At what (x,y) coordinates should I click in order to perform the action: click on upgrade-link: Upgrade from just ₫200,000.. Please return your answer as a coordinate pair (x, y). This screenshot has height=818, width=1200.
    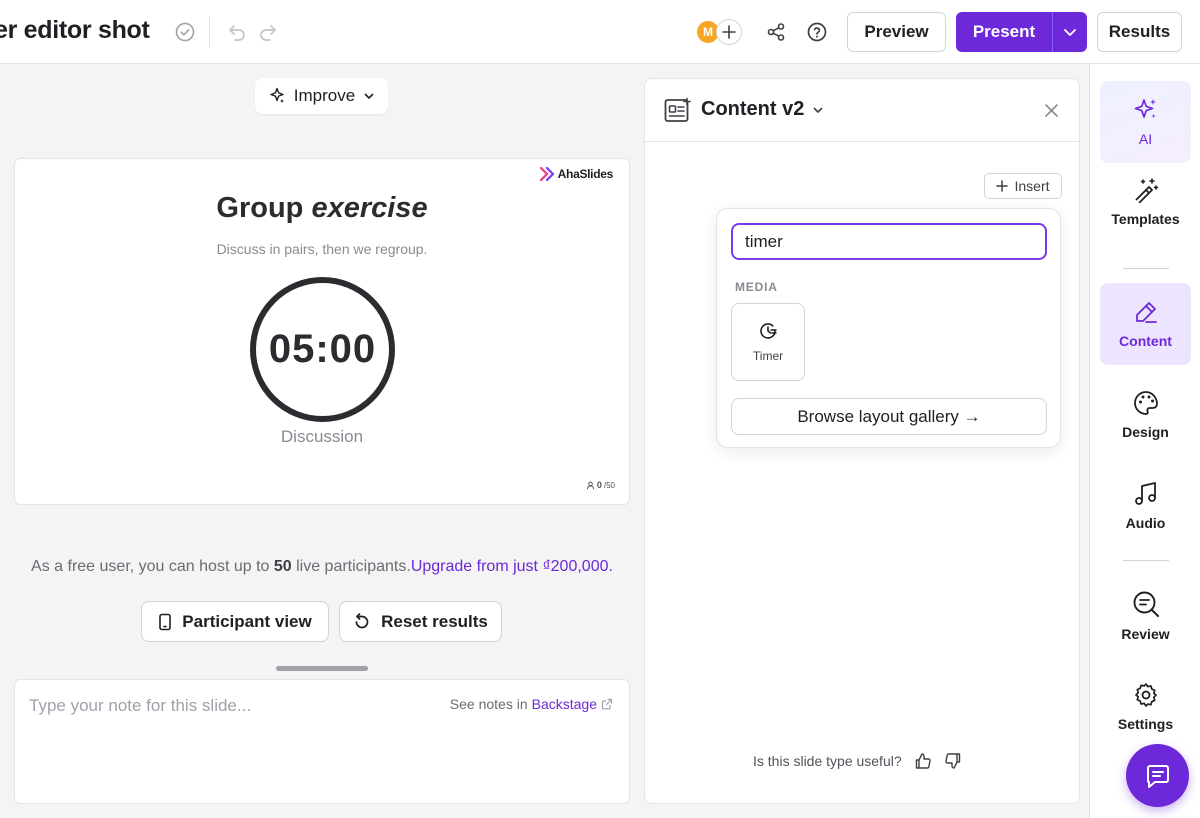
    Looking at the image, I should click on (512, 566).